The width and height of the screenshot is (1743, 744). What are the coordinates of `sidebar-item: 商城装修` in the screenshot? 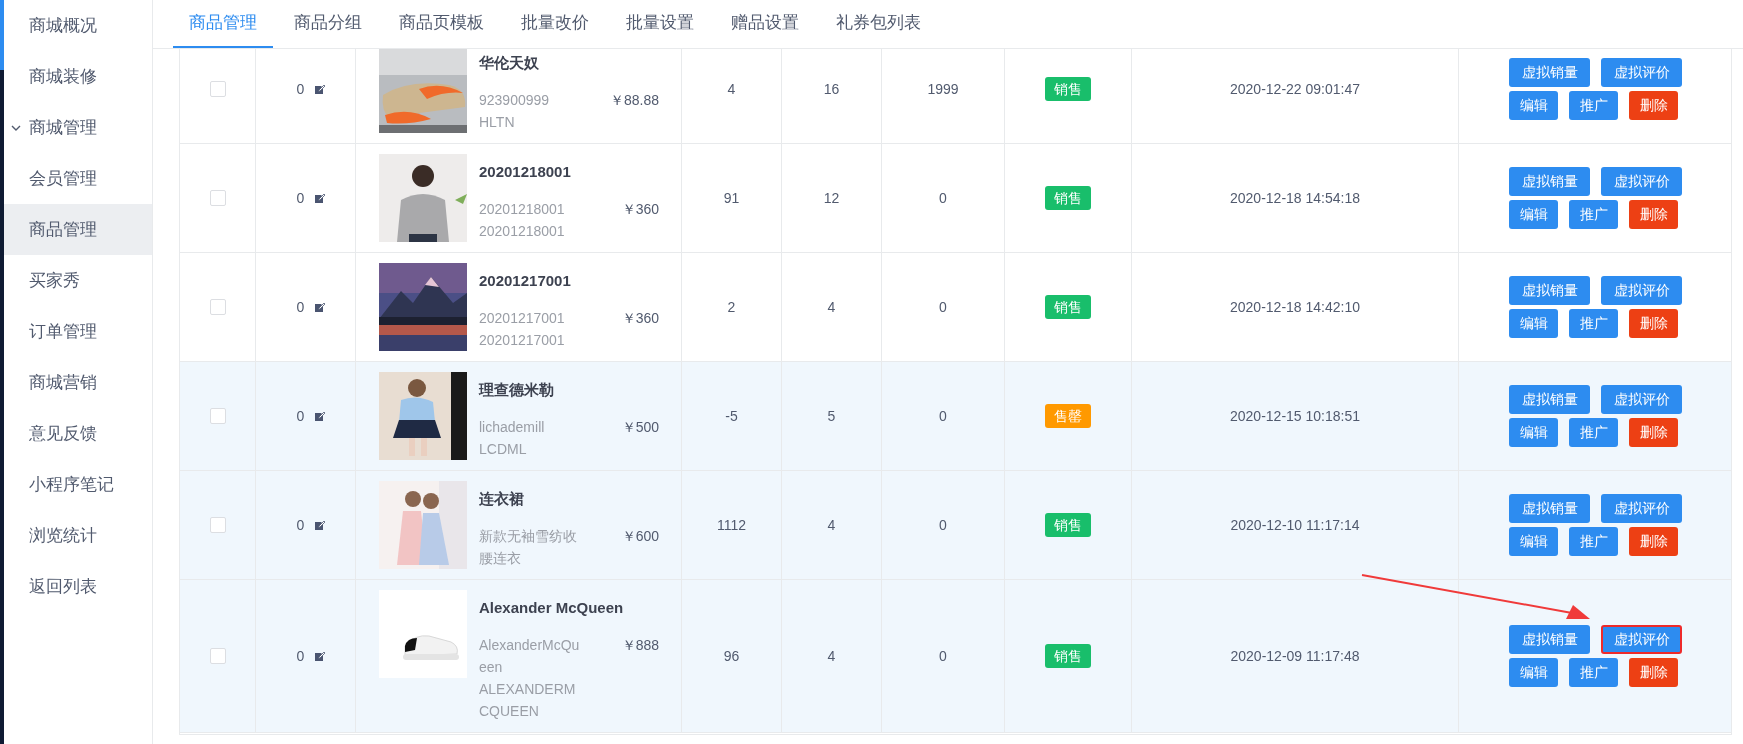 It's located at (78, 76).